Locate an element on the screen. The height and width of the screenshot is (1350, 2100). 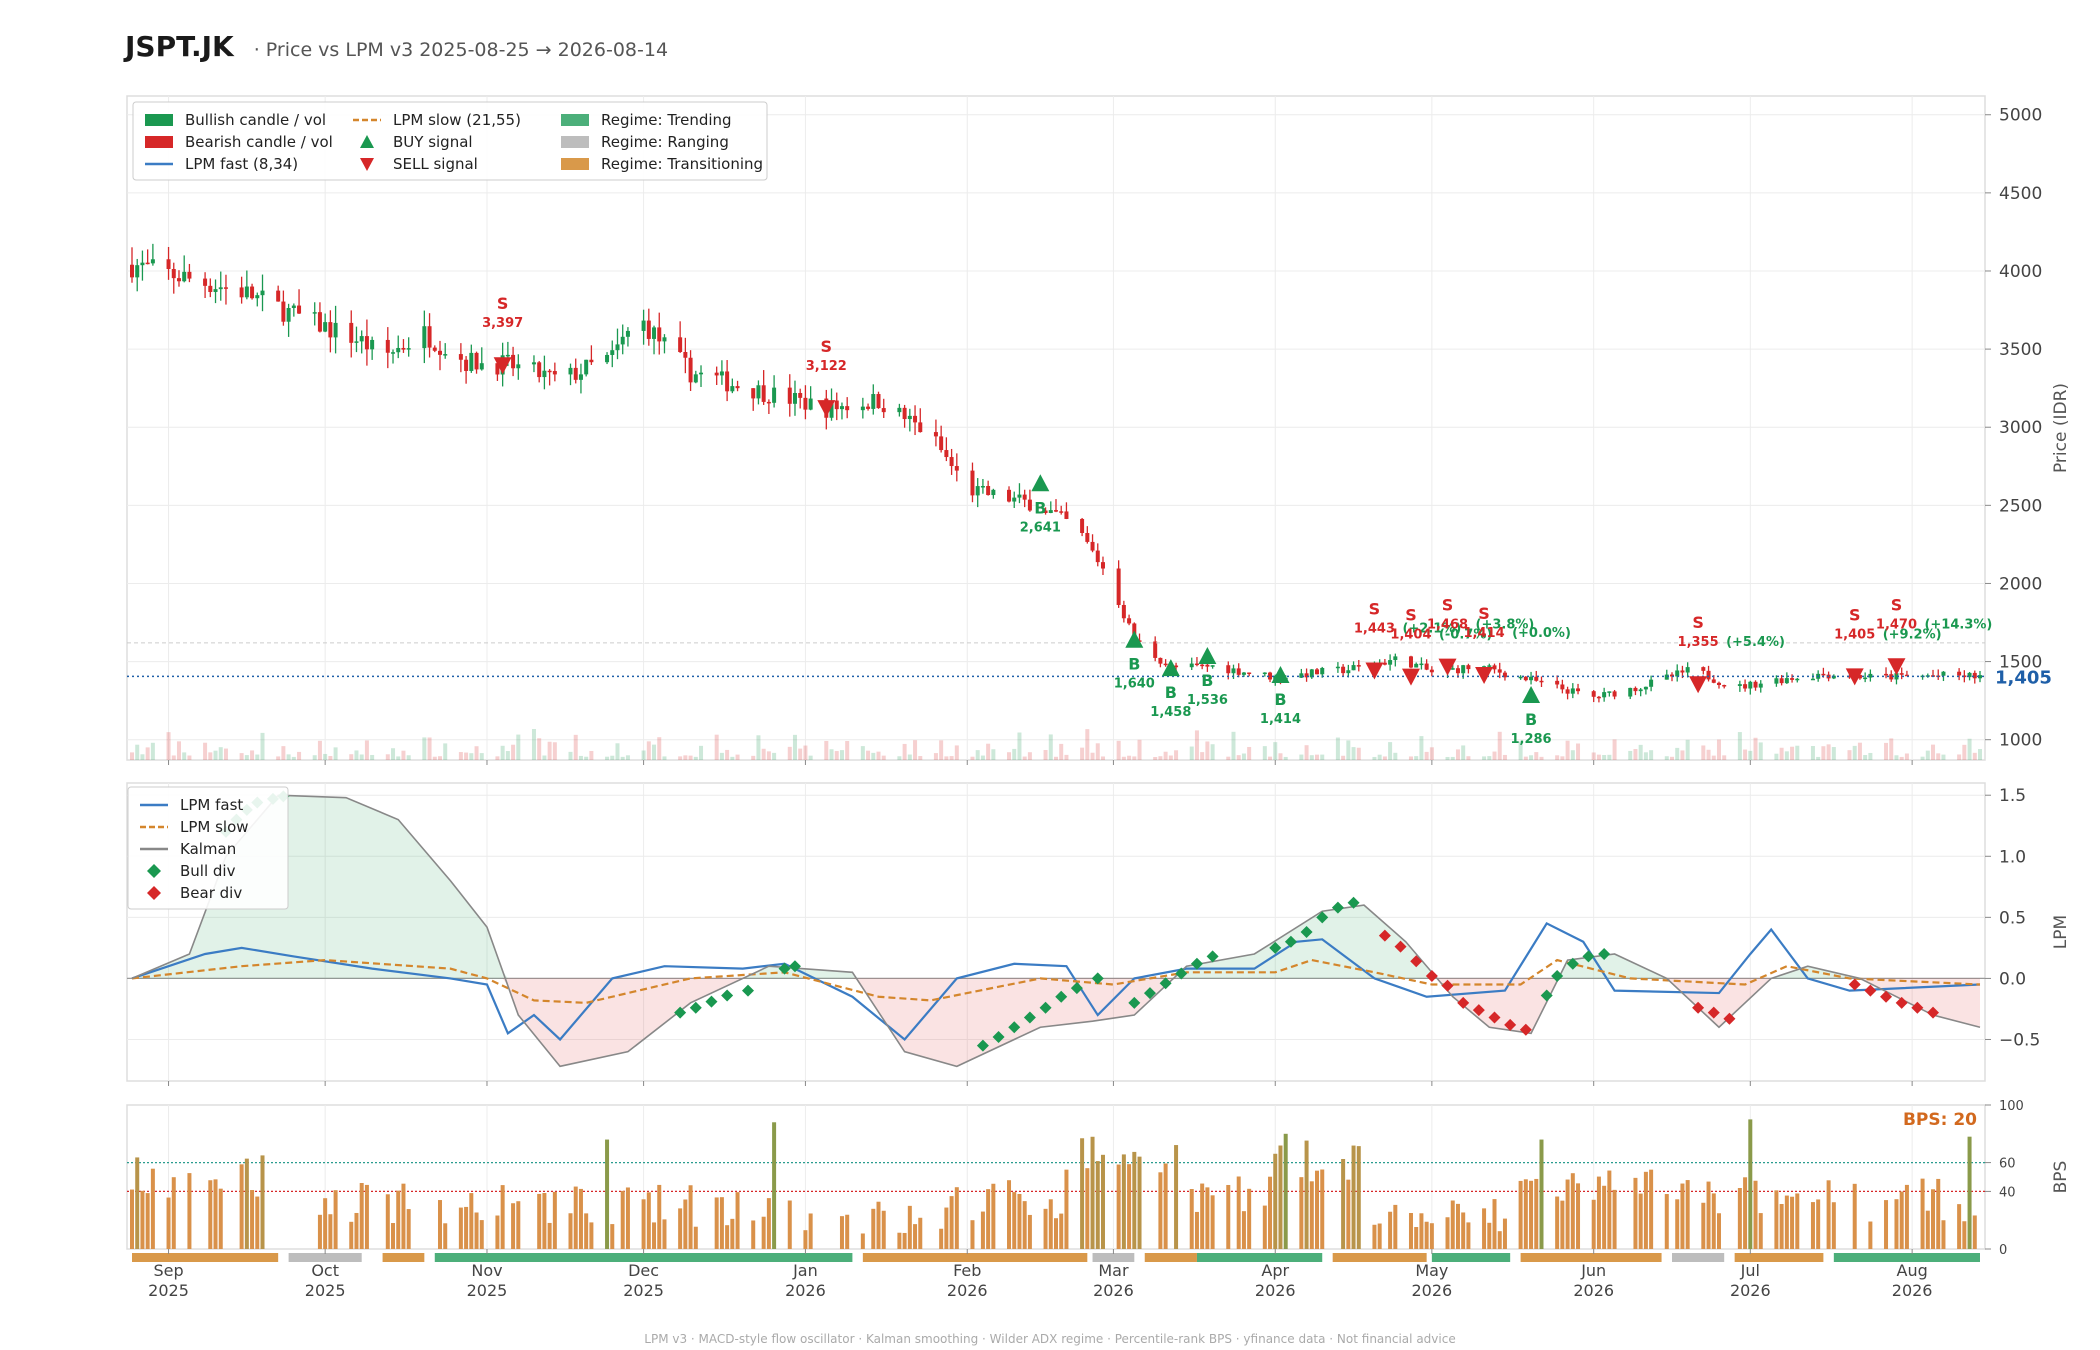
legend-label: Regime: Trending is located at coordinates (666, 120).